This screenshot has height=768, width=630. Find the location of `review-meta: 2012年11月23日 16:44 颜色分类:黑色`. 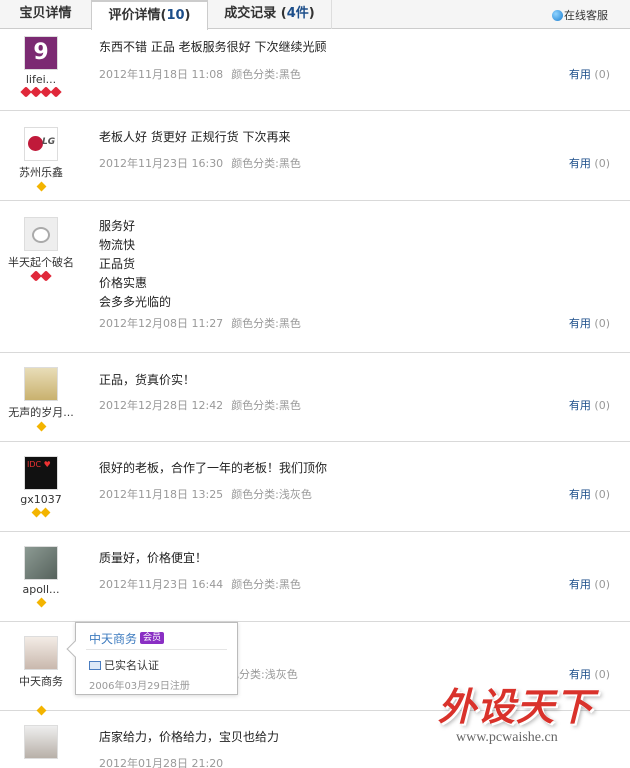

review-meta: 2012年11月23日 16:44 颜色分类:黑色 is located at coordinates (200, 584).